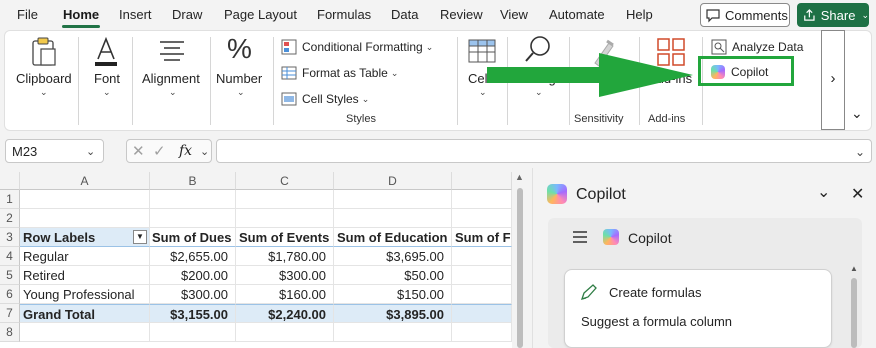 This screenshot has height=348, width=876. I want to click on tab-insert: Insert, so click(135, 14).